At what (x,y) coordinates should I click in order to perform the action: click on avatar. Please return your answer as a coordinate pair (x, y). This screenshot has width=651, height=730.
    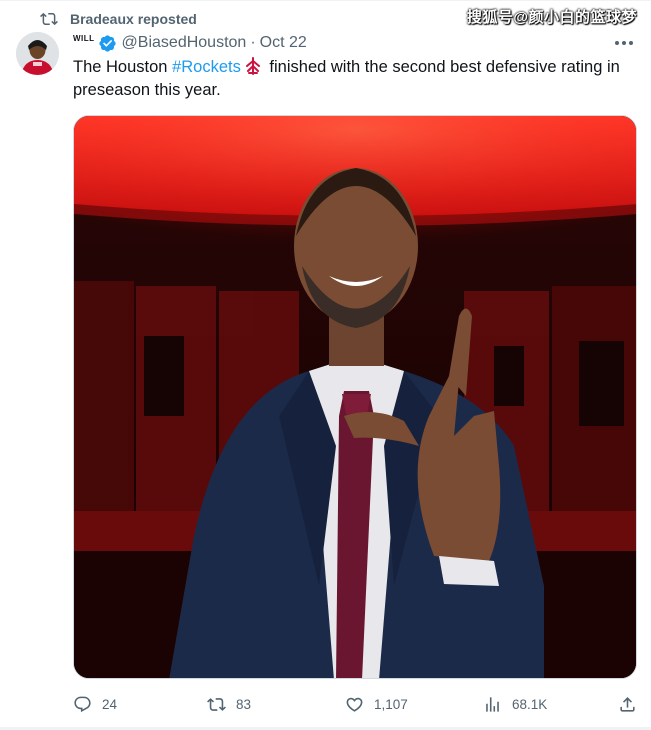
    Looking at the image, I should click on (37, 53).